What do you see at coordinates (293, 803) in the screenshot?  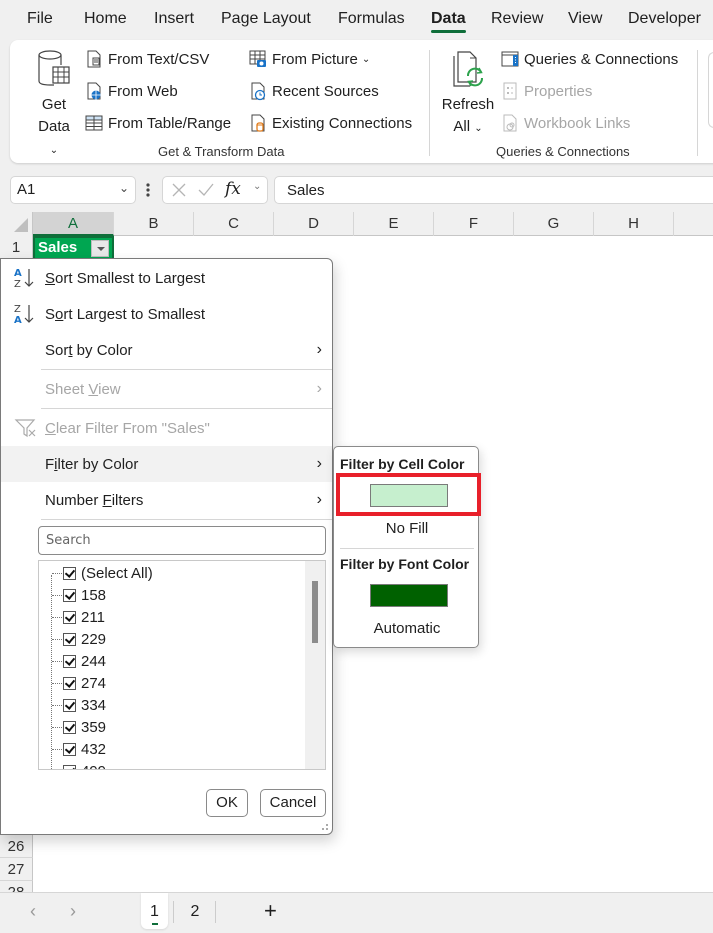 I see `cancel-button: Cancel` at bounding box center [293, 803].